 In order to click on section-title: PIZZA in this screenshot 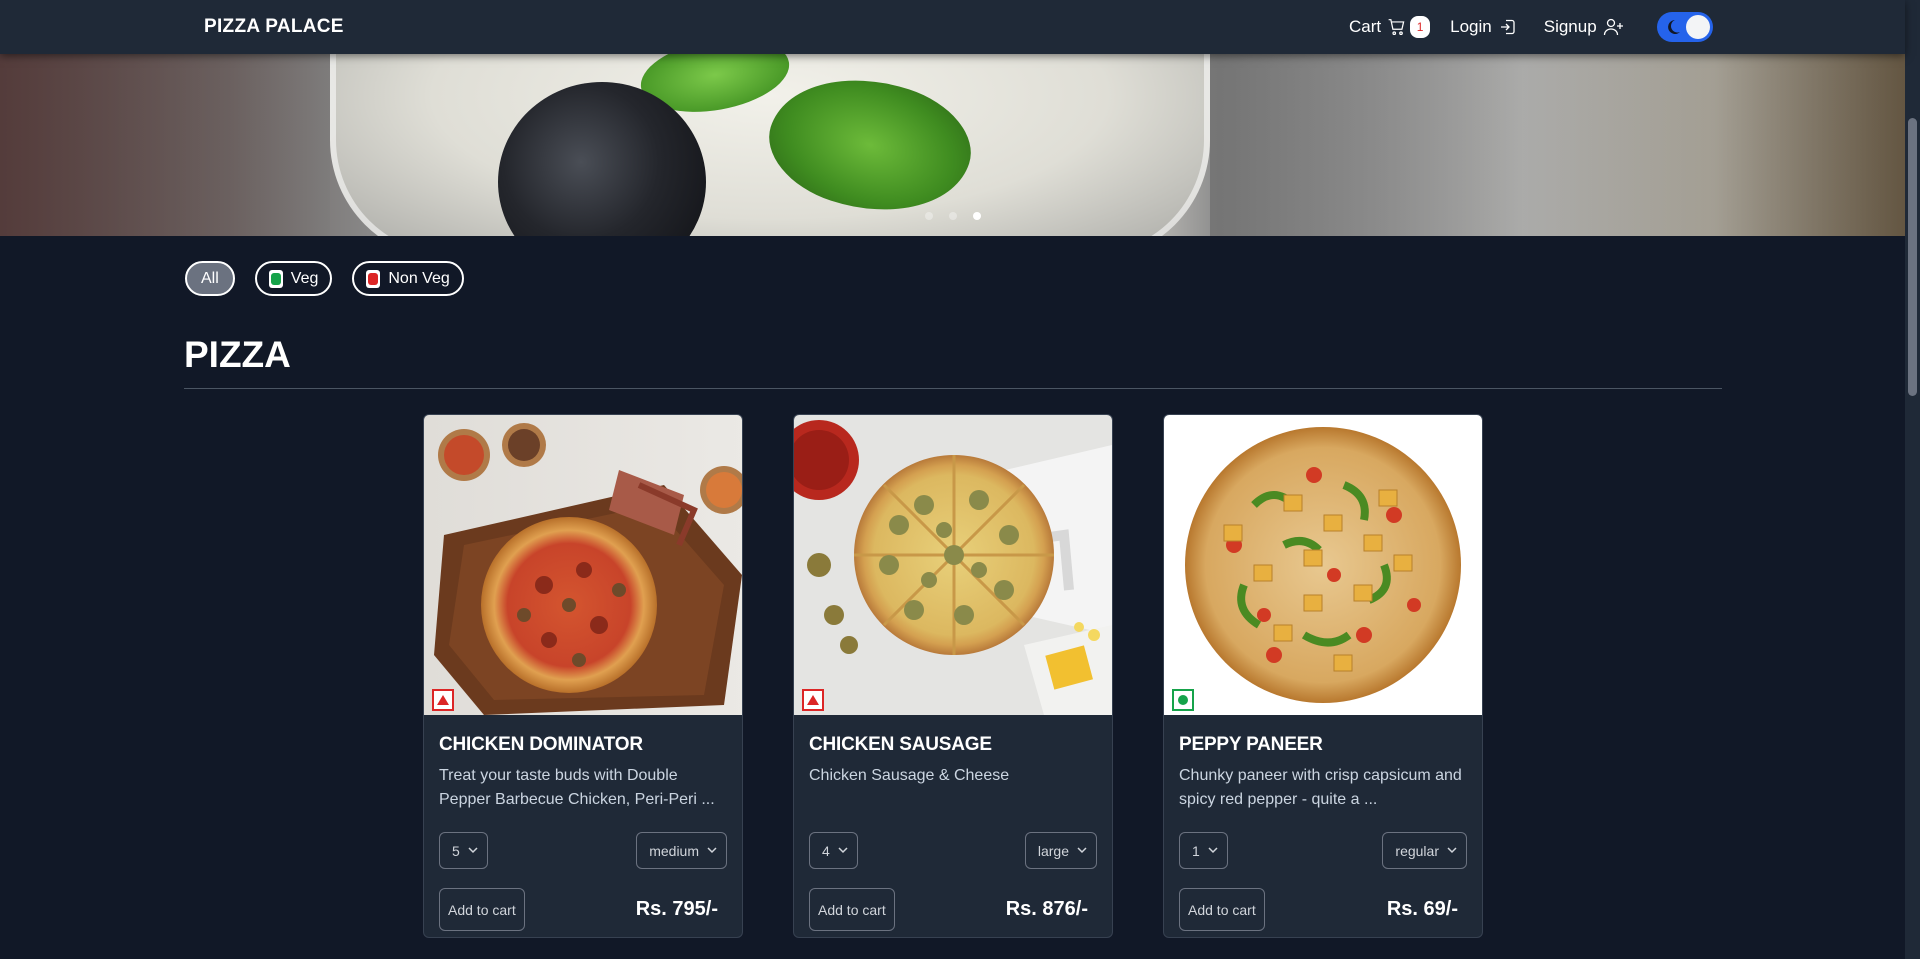, I will do `click(237, 354)`.